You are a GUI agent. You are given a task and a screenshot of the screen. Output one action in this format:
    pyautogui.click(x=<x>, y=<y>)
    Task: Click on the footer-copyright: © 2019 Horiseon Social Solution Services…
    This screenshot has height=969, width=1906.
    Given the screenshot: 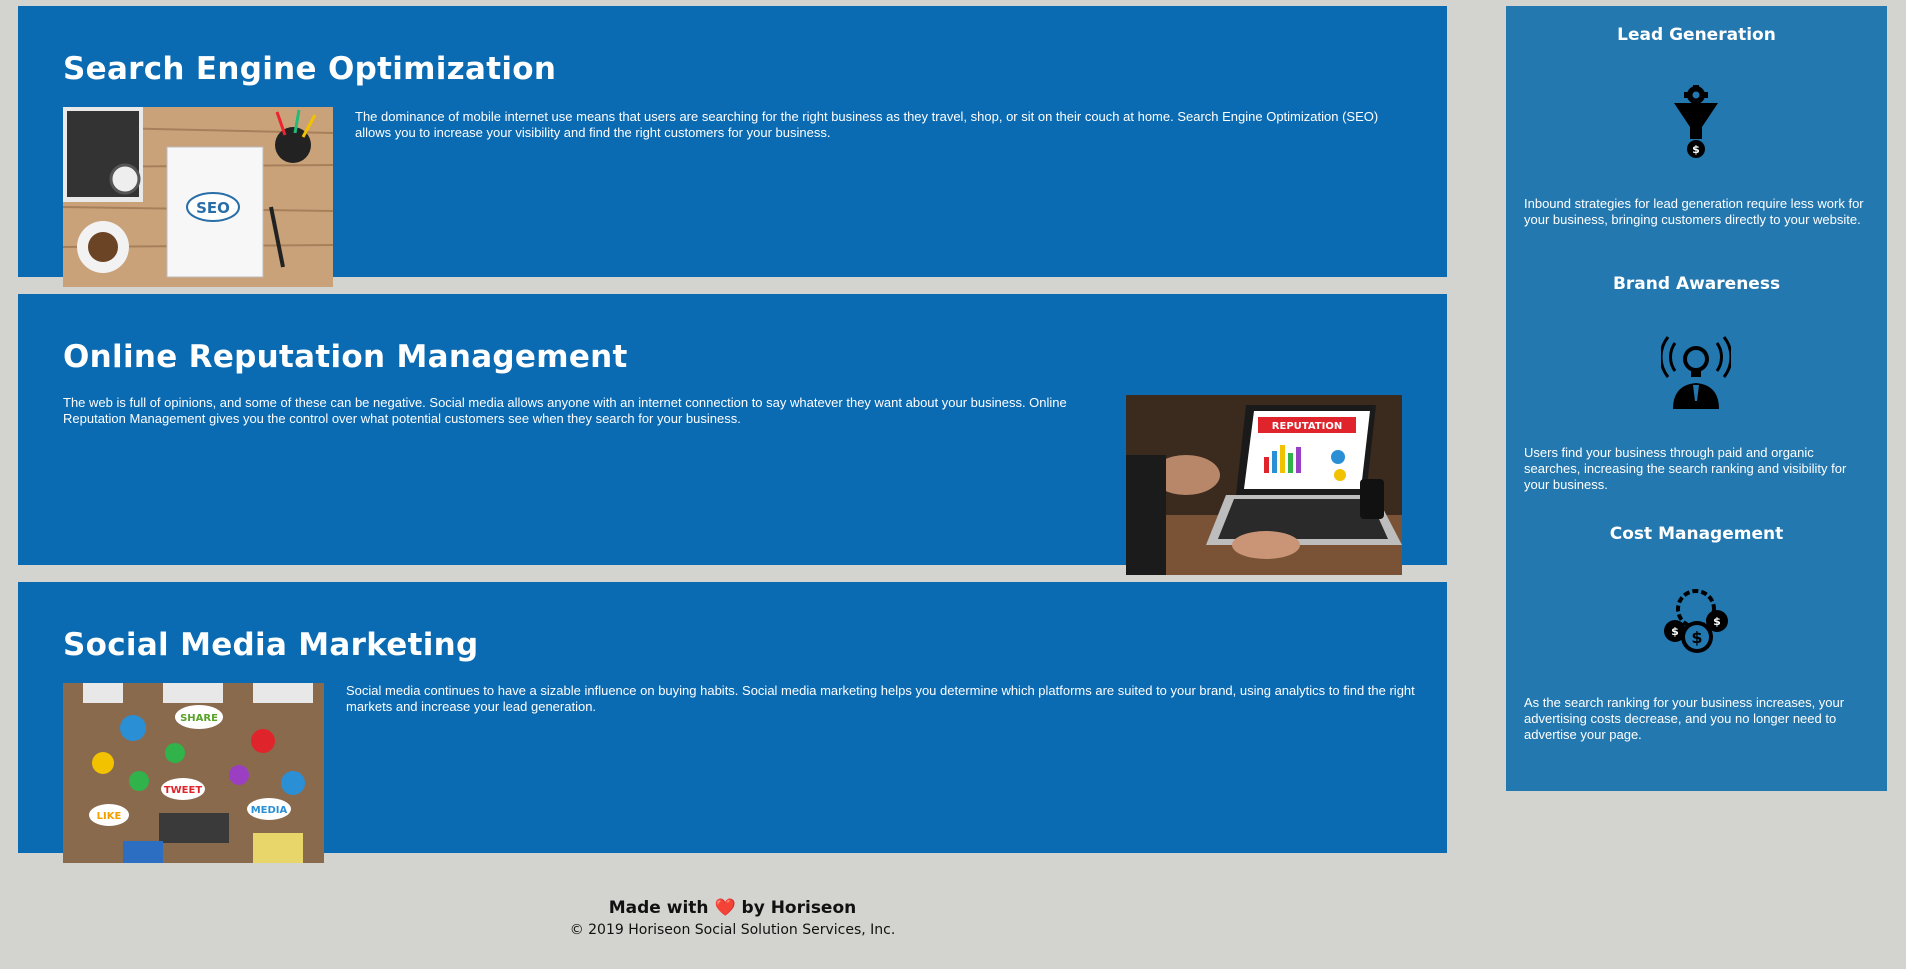 What is the action you would take?
    pyautogui.click(x=732, y=930)
    